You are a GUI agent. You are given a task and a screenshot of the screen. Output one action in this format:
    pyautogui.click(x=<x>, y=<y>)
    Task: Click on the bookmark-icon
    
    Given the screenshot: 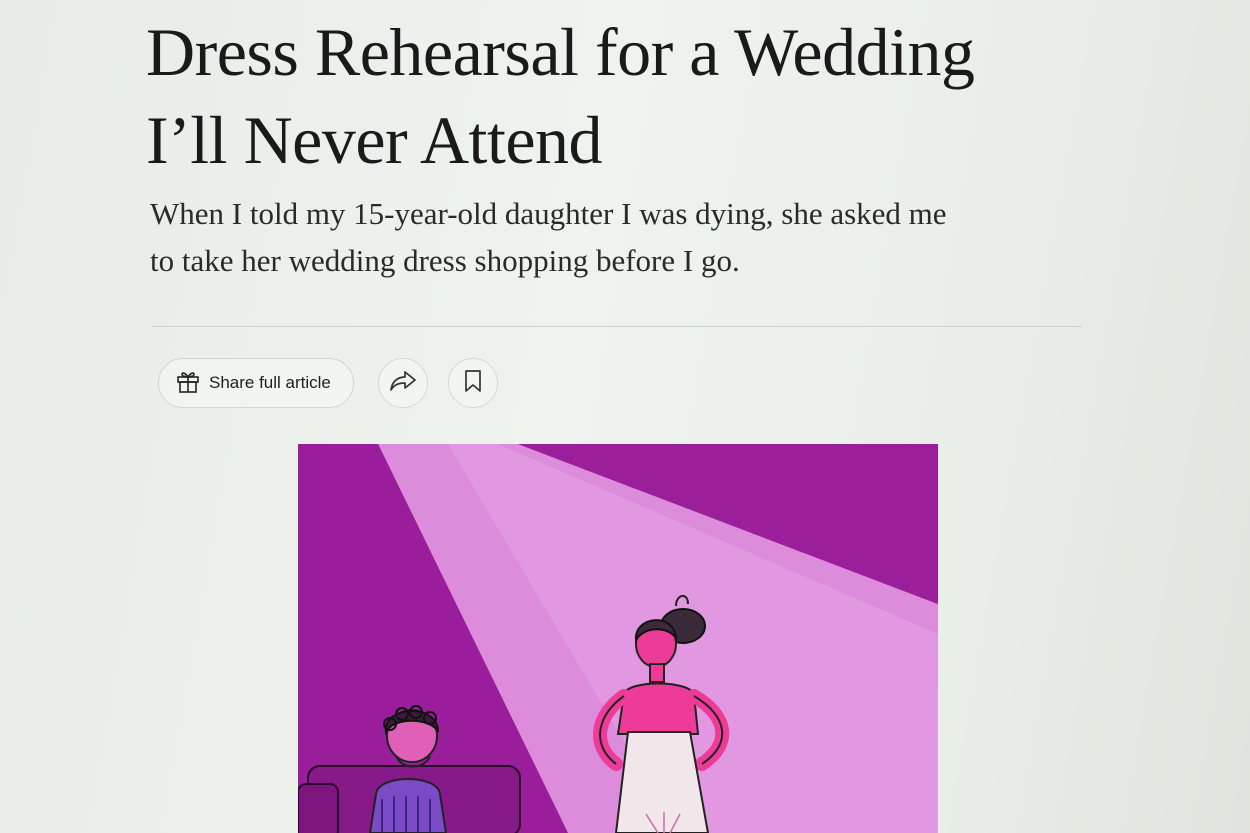 What is the action you would take?
    pyautogui.click(x=473, y=383)
    